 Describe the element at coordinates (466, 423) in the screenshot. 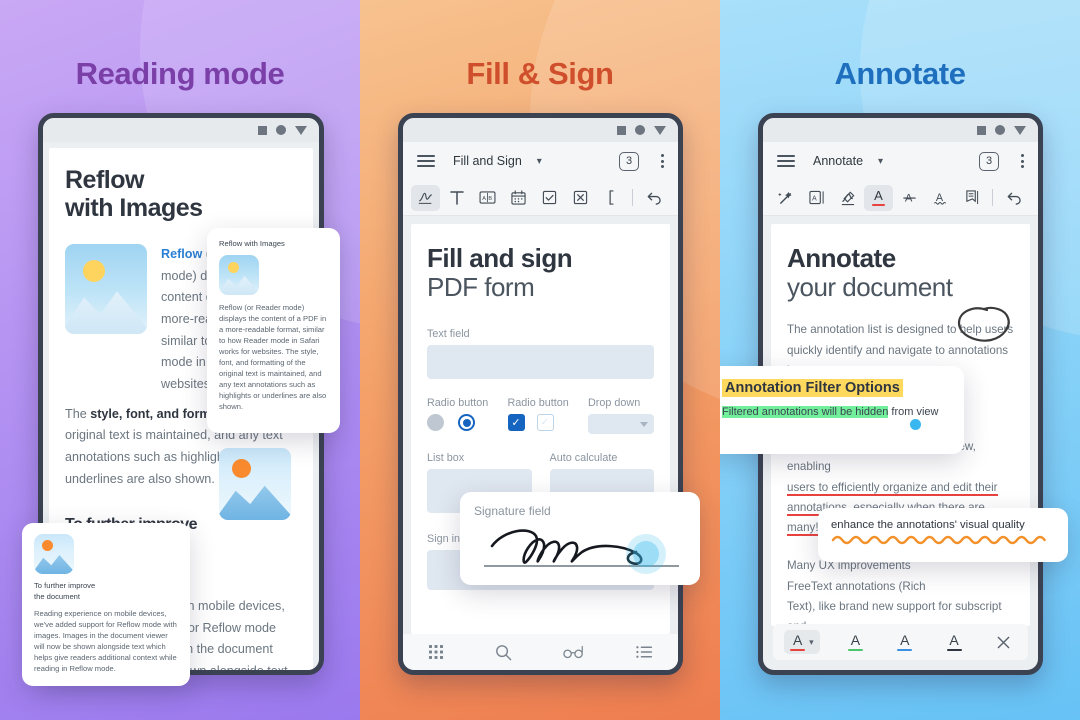

I see `radio-selected` at that location.